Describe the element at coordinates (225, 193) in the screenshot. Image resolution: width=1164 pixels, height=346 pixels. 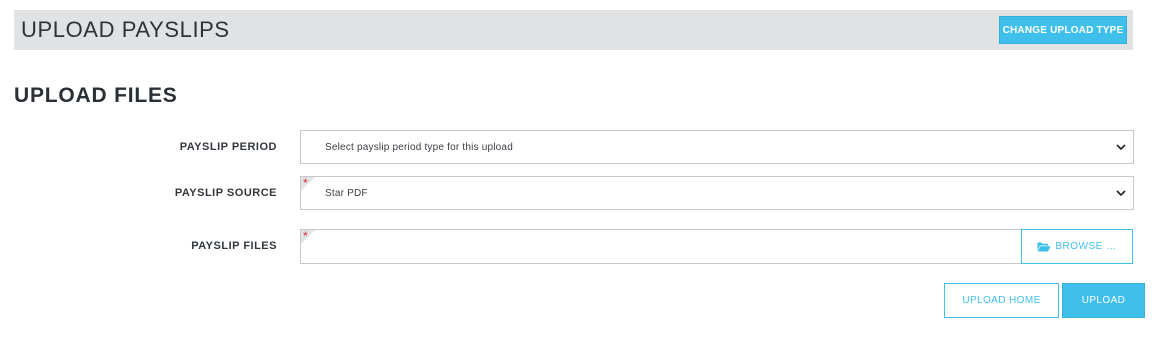
I see `payslip-source-label: PAYSLIP SOURCE` at that location.